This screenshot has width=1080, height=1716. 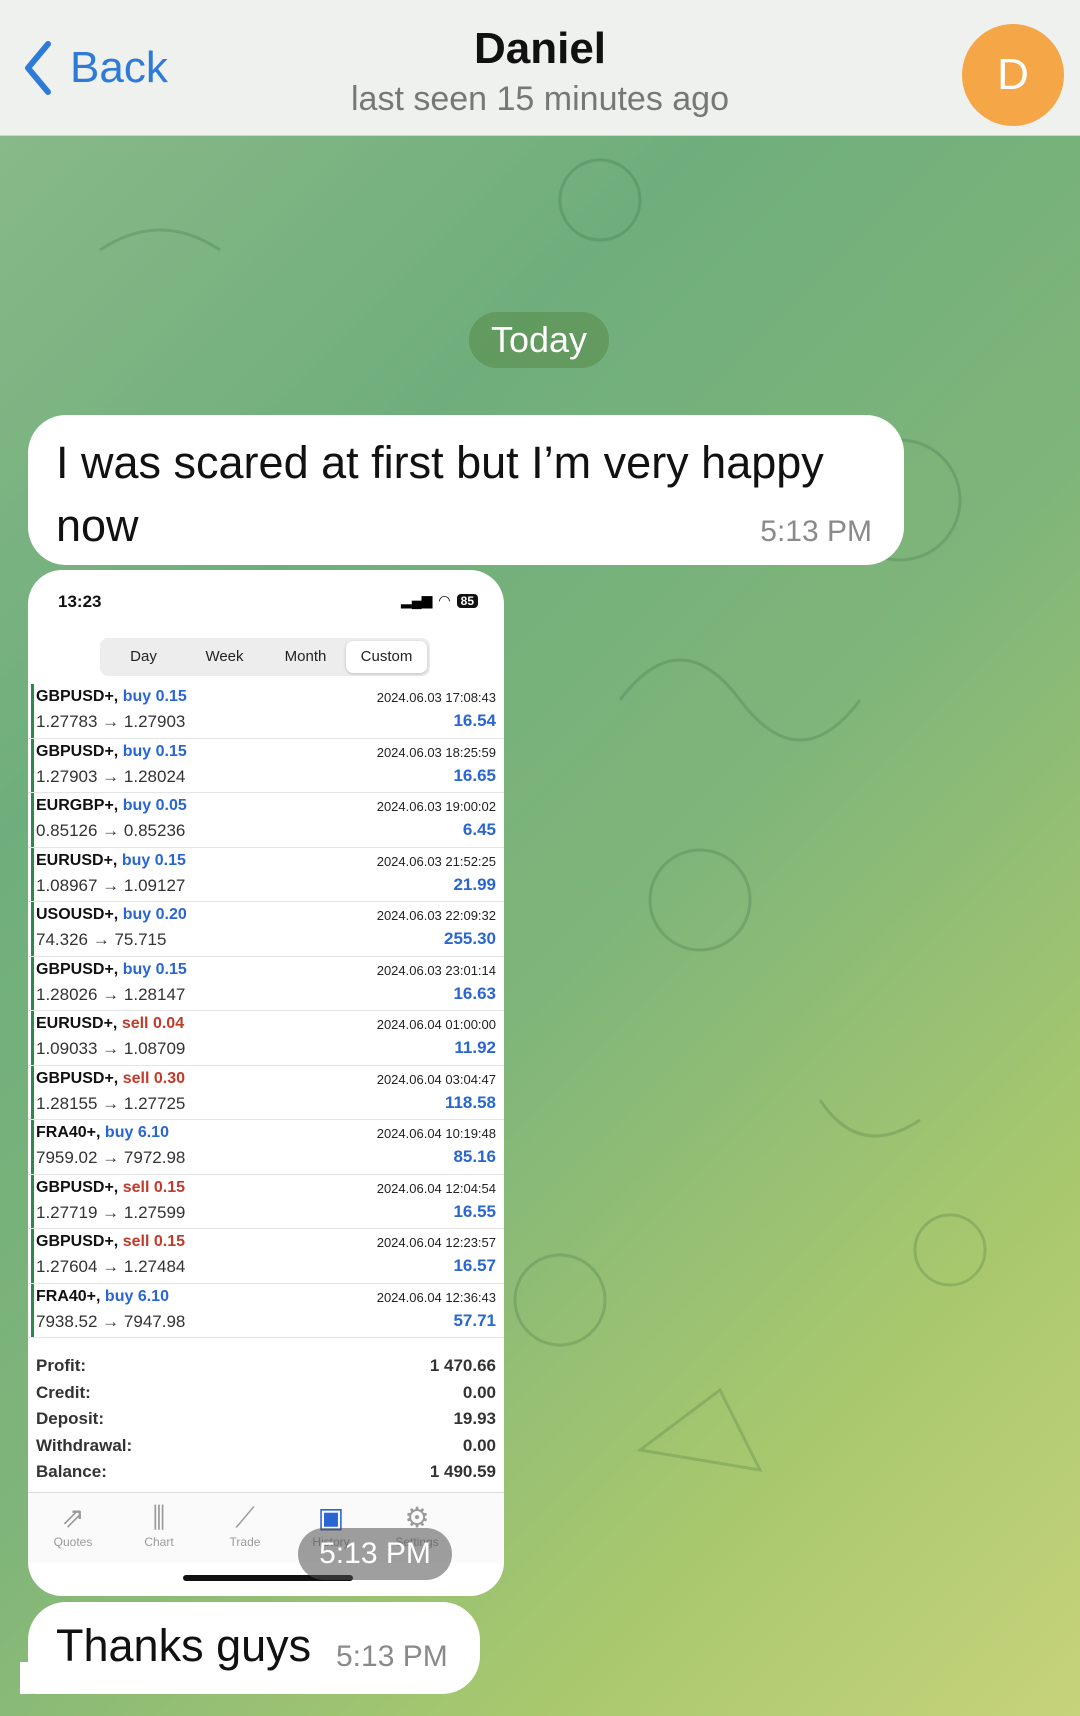 What do you see at coordinates (153, 1023) in the screenshot?
I see `trade-side: sell 0.04` at bounding box center [153, 1023].